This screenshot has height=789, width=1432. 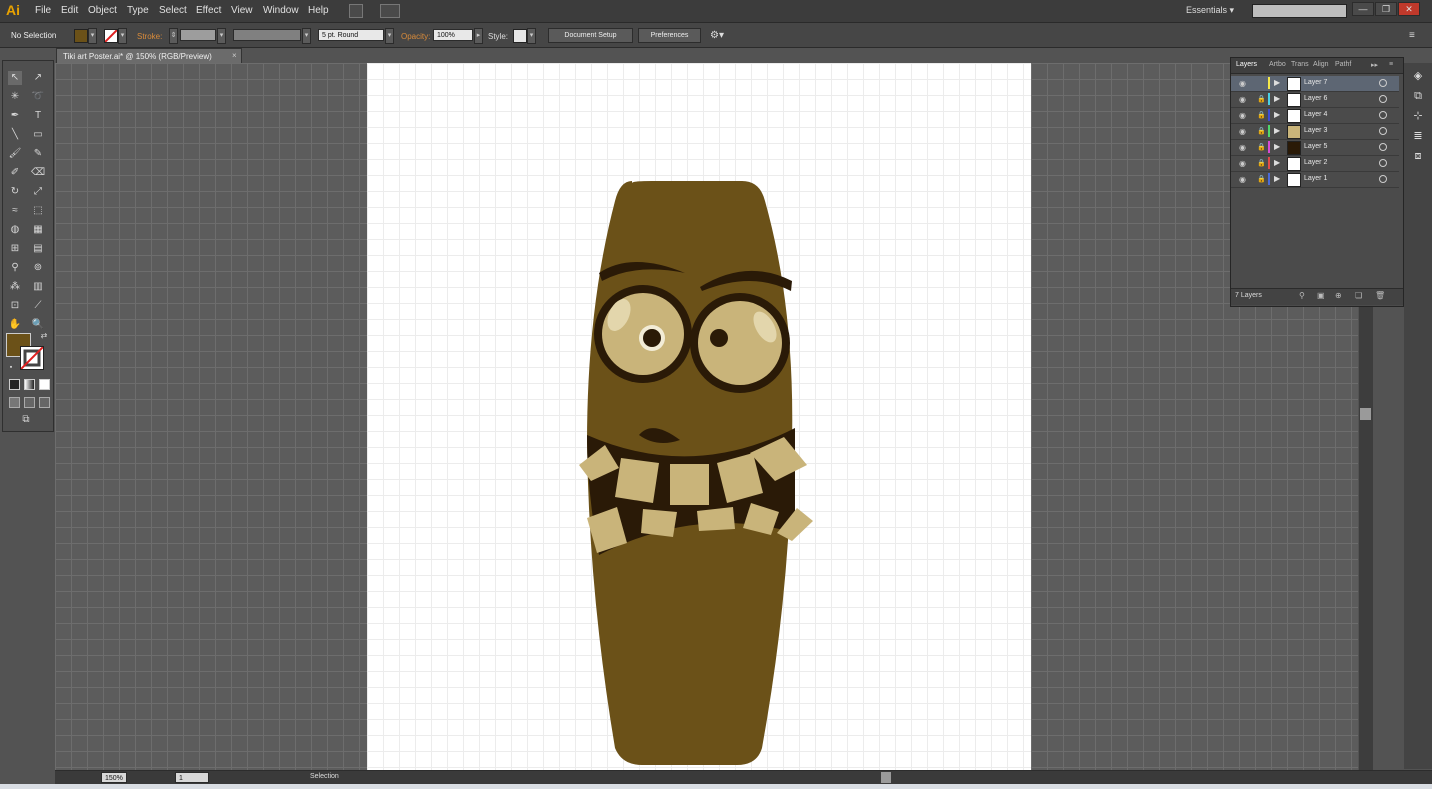 I want to click on screen-mode-icon: ⧉, so click(x=26, y=420).